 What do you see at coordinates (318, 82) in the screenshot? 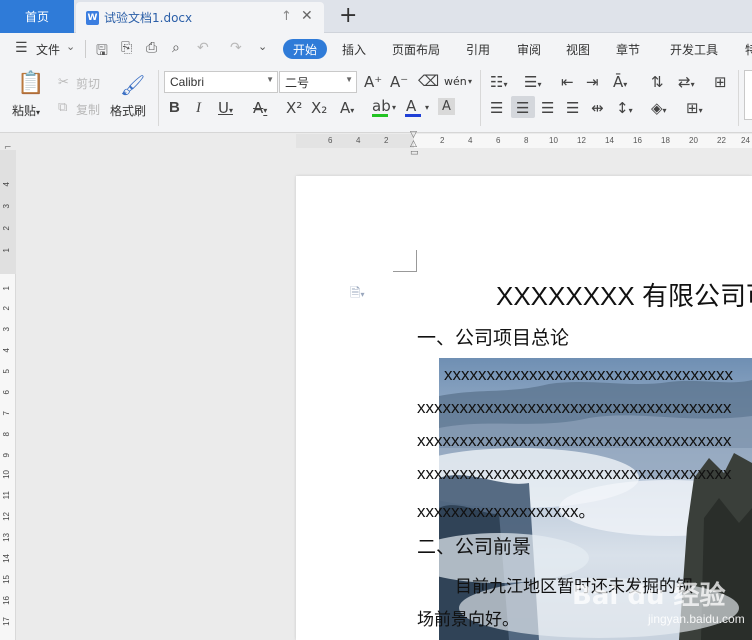
I see `font-size-select: 二号 ▼` at bounding box center [318, 82].